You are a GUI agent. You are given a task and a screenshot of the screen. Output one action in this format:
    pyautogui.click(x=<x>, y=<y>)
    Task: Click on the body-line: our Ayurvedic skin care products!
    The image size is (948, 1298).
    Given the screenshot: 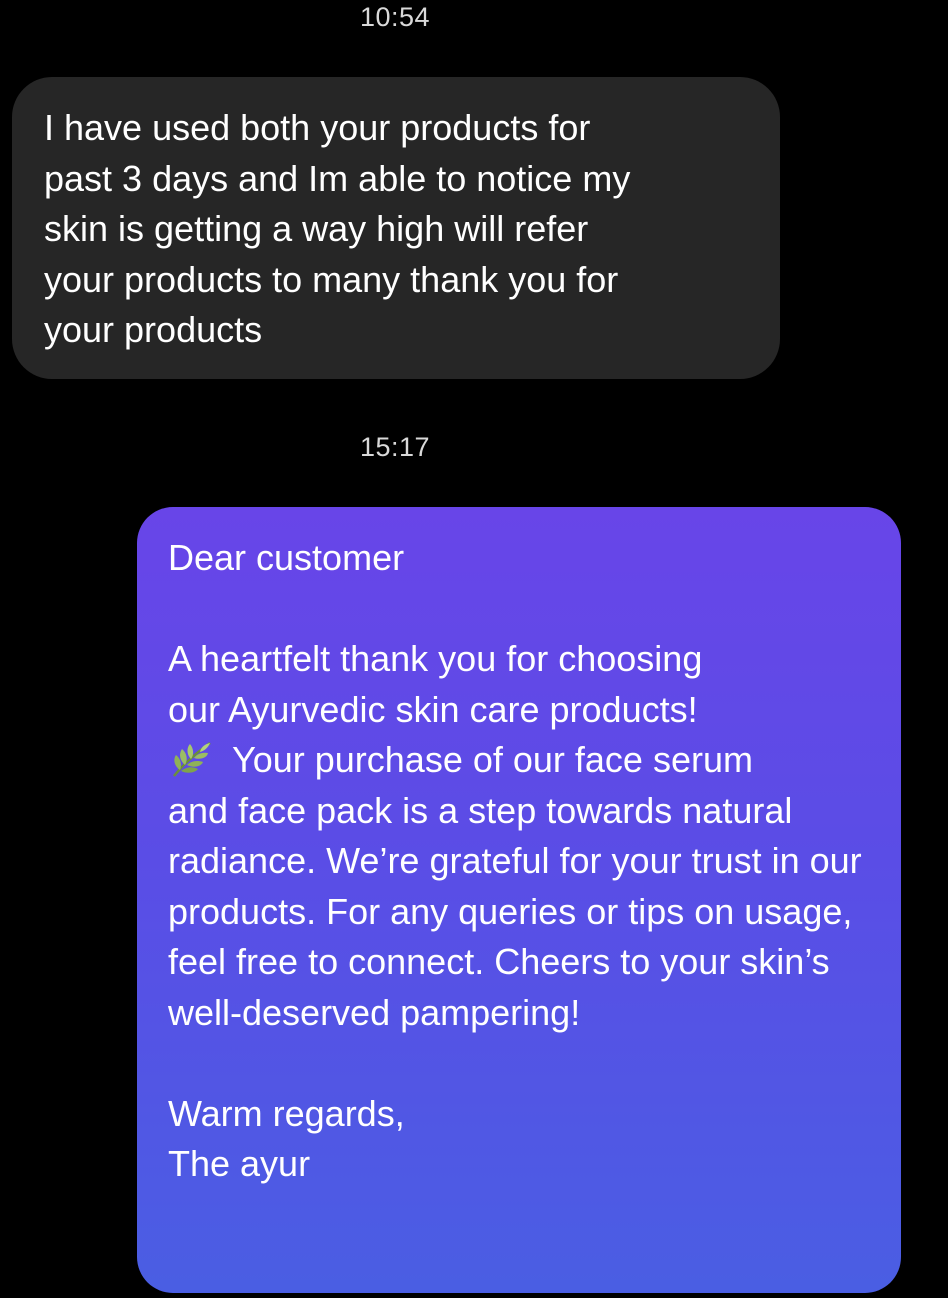 What is the action you would take?
    pyautogui.click(x=433, y=709)
    